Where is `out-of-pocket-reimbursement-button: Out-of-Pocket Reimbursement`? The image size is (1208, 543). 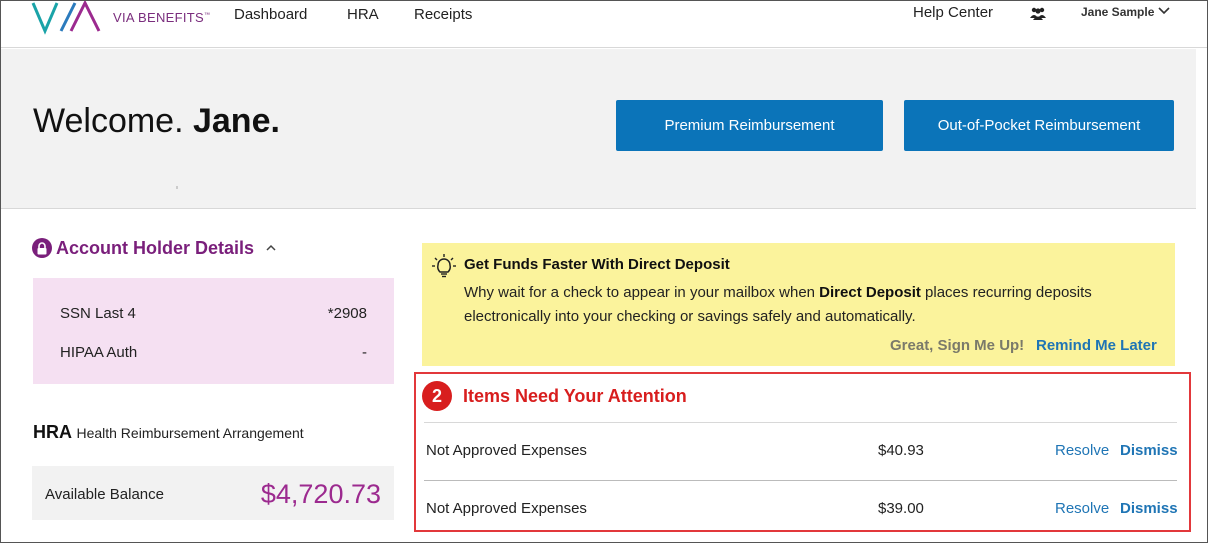
out-of-pocket-reimbursement-button: Out-of-Pocket Reimbursement is located at coordinates (1039, 125).